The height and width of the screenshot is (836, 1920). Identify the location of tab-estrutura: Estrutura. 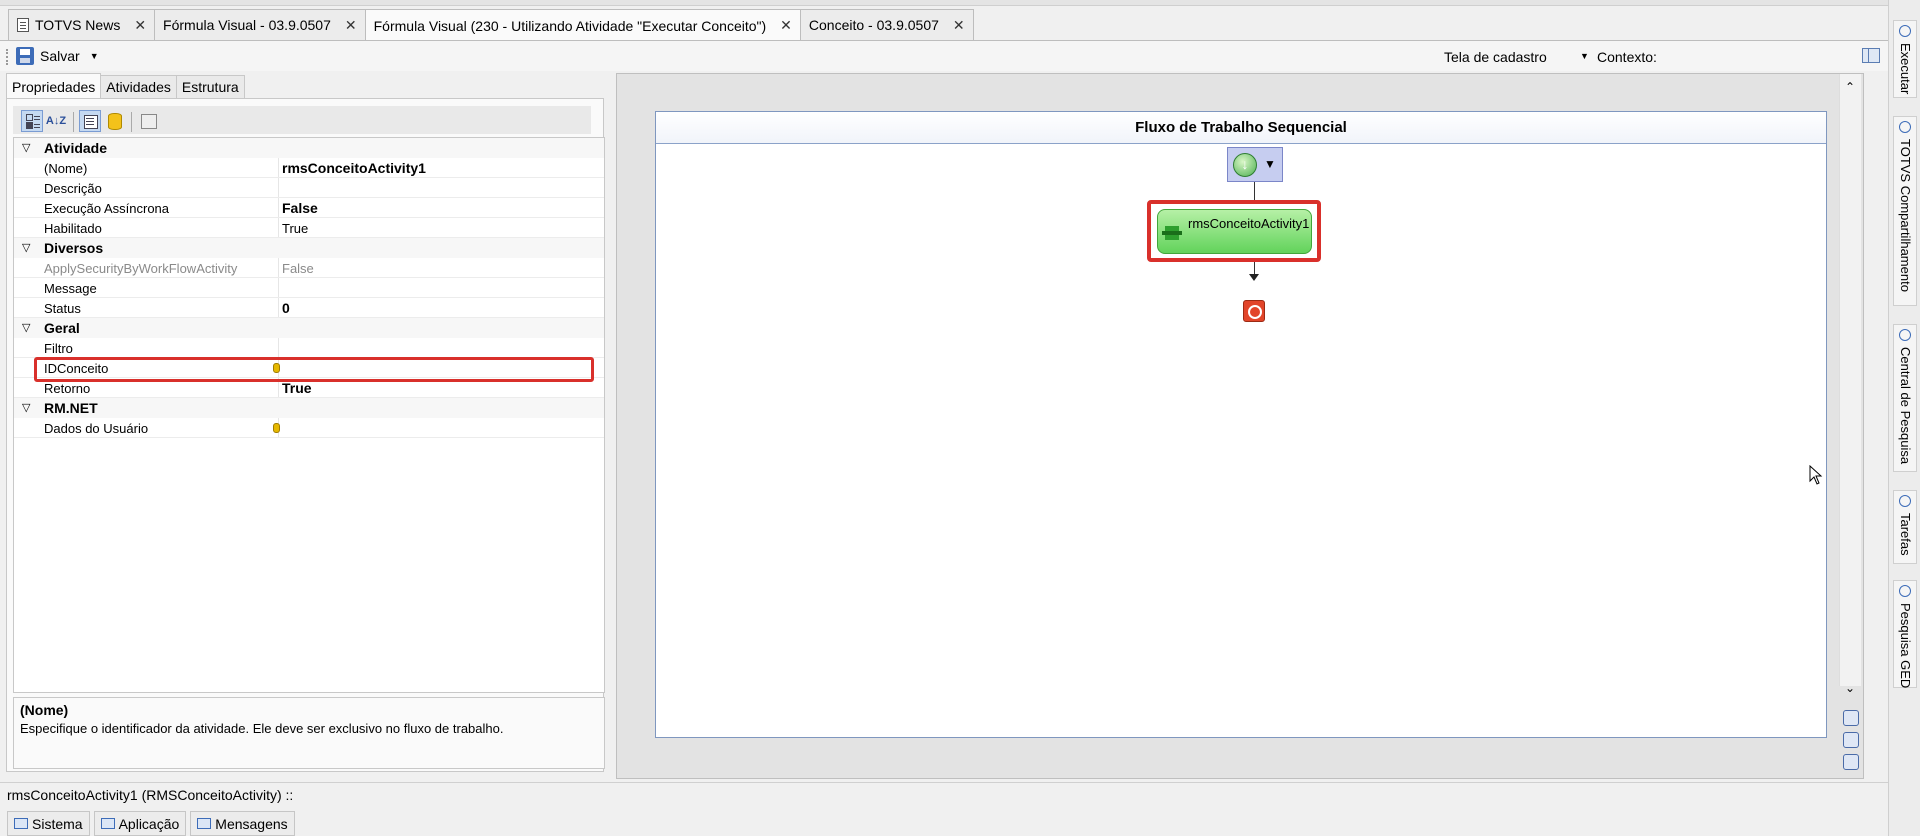
(210, 86).